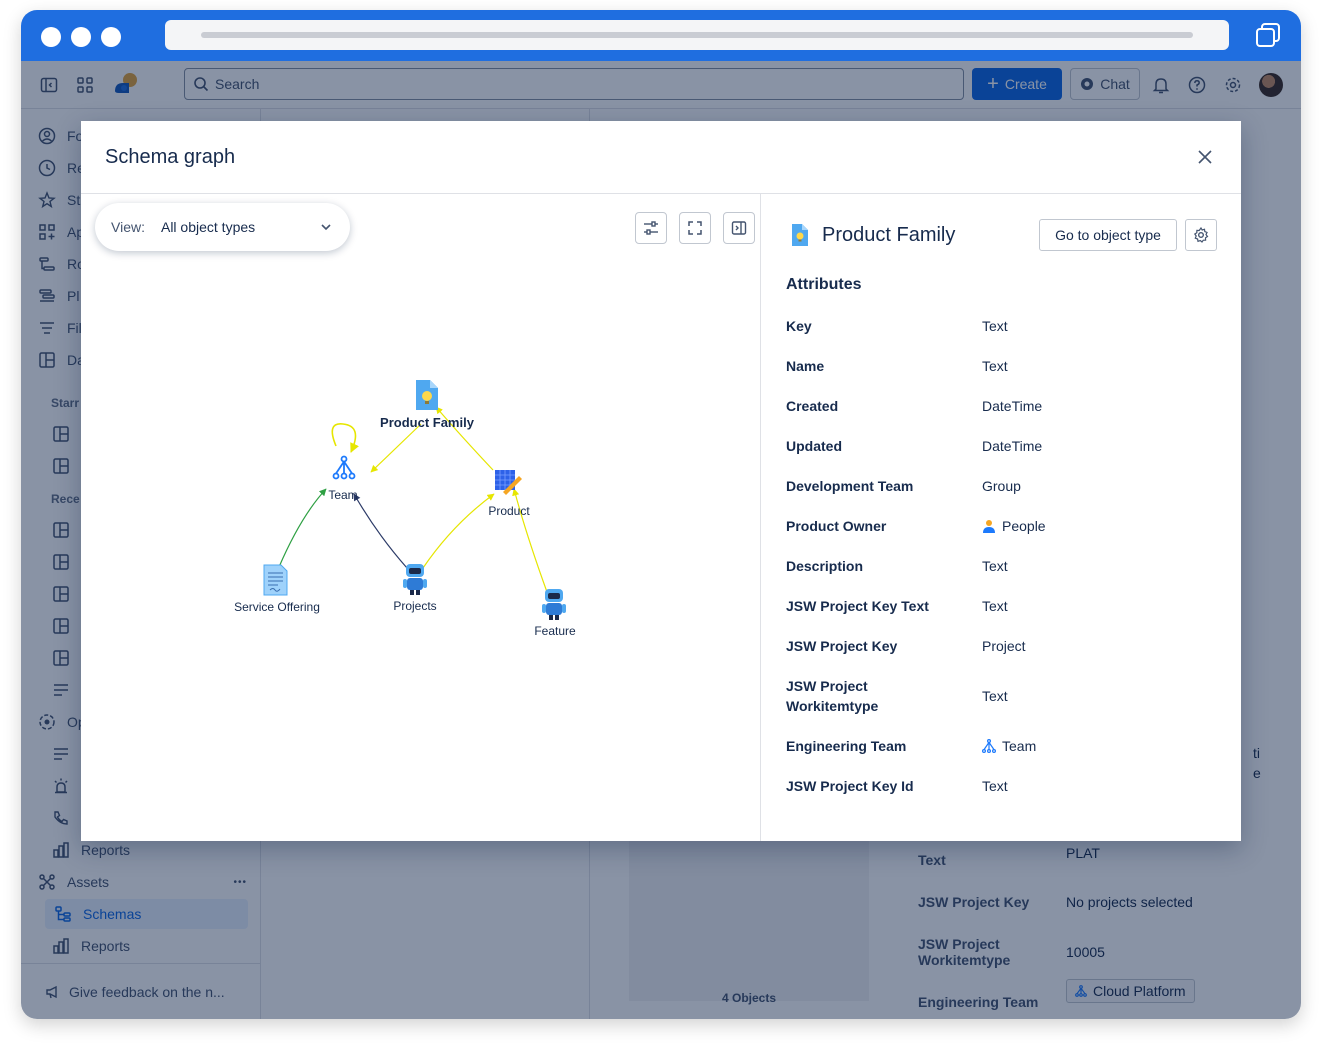 This screenshot has height=1050, width=1322. Describe the element at coordinates (805, 366) in the screenshot. I see `attribute-name: Name` at that location.